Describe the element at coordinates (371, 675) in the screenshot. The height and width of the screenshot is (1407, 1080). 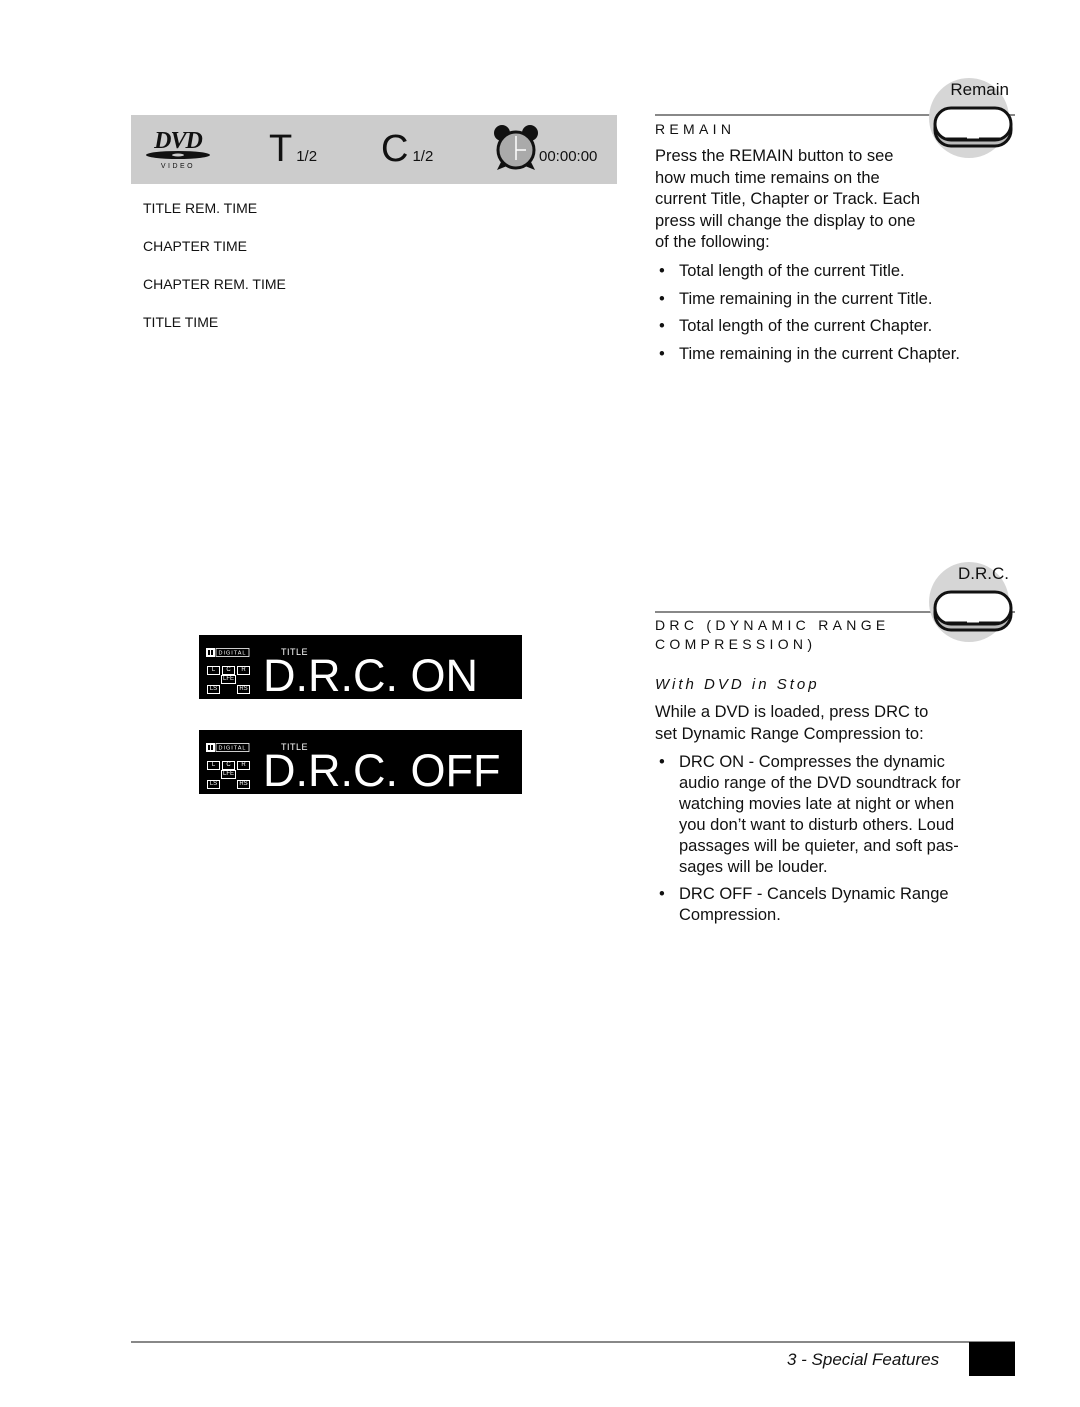
I see `lcd-main-text: D.R.C. ON` at that location.